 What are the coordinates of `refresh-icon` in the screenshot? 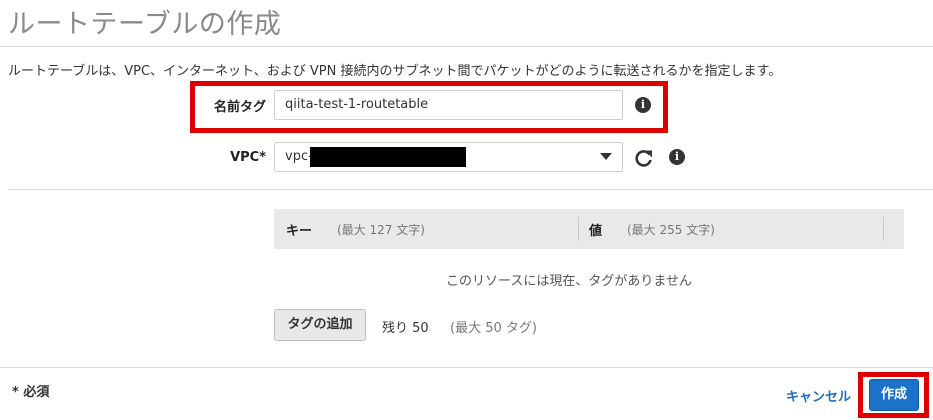 It's located at (644, 158).